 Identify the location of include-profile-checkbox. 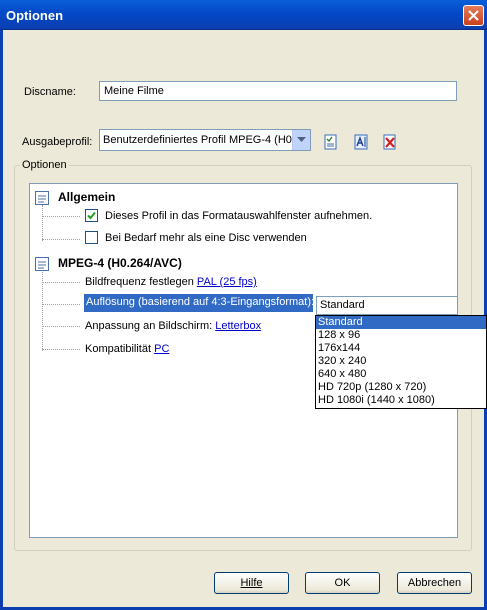
(91, 215).